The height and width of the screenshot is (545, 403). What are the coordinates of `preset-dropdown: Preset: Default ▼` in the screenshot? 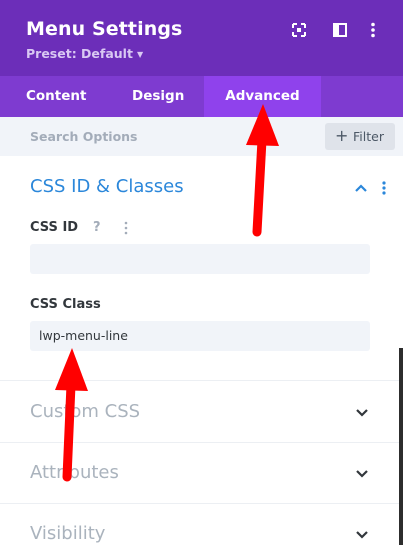 It's located at (84, 53).